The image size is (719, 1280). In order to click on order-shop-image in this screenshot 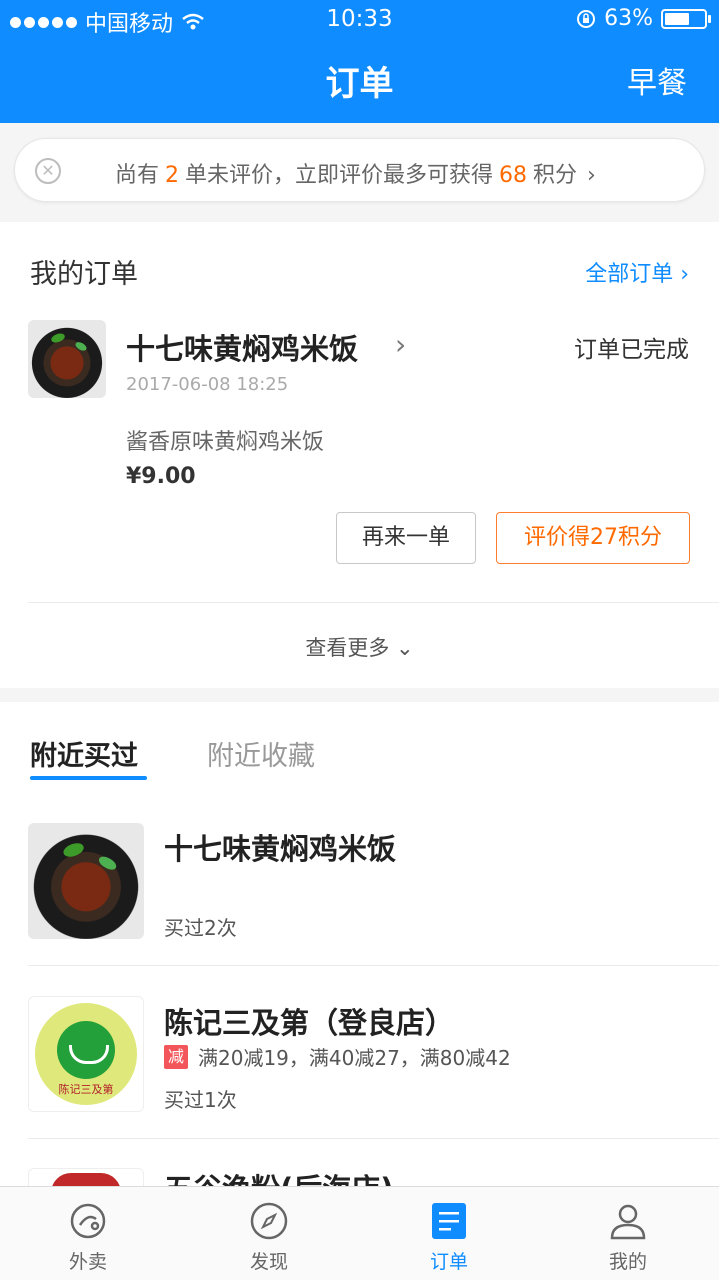, I will do `click(67, 359)`.